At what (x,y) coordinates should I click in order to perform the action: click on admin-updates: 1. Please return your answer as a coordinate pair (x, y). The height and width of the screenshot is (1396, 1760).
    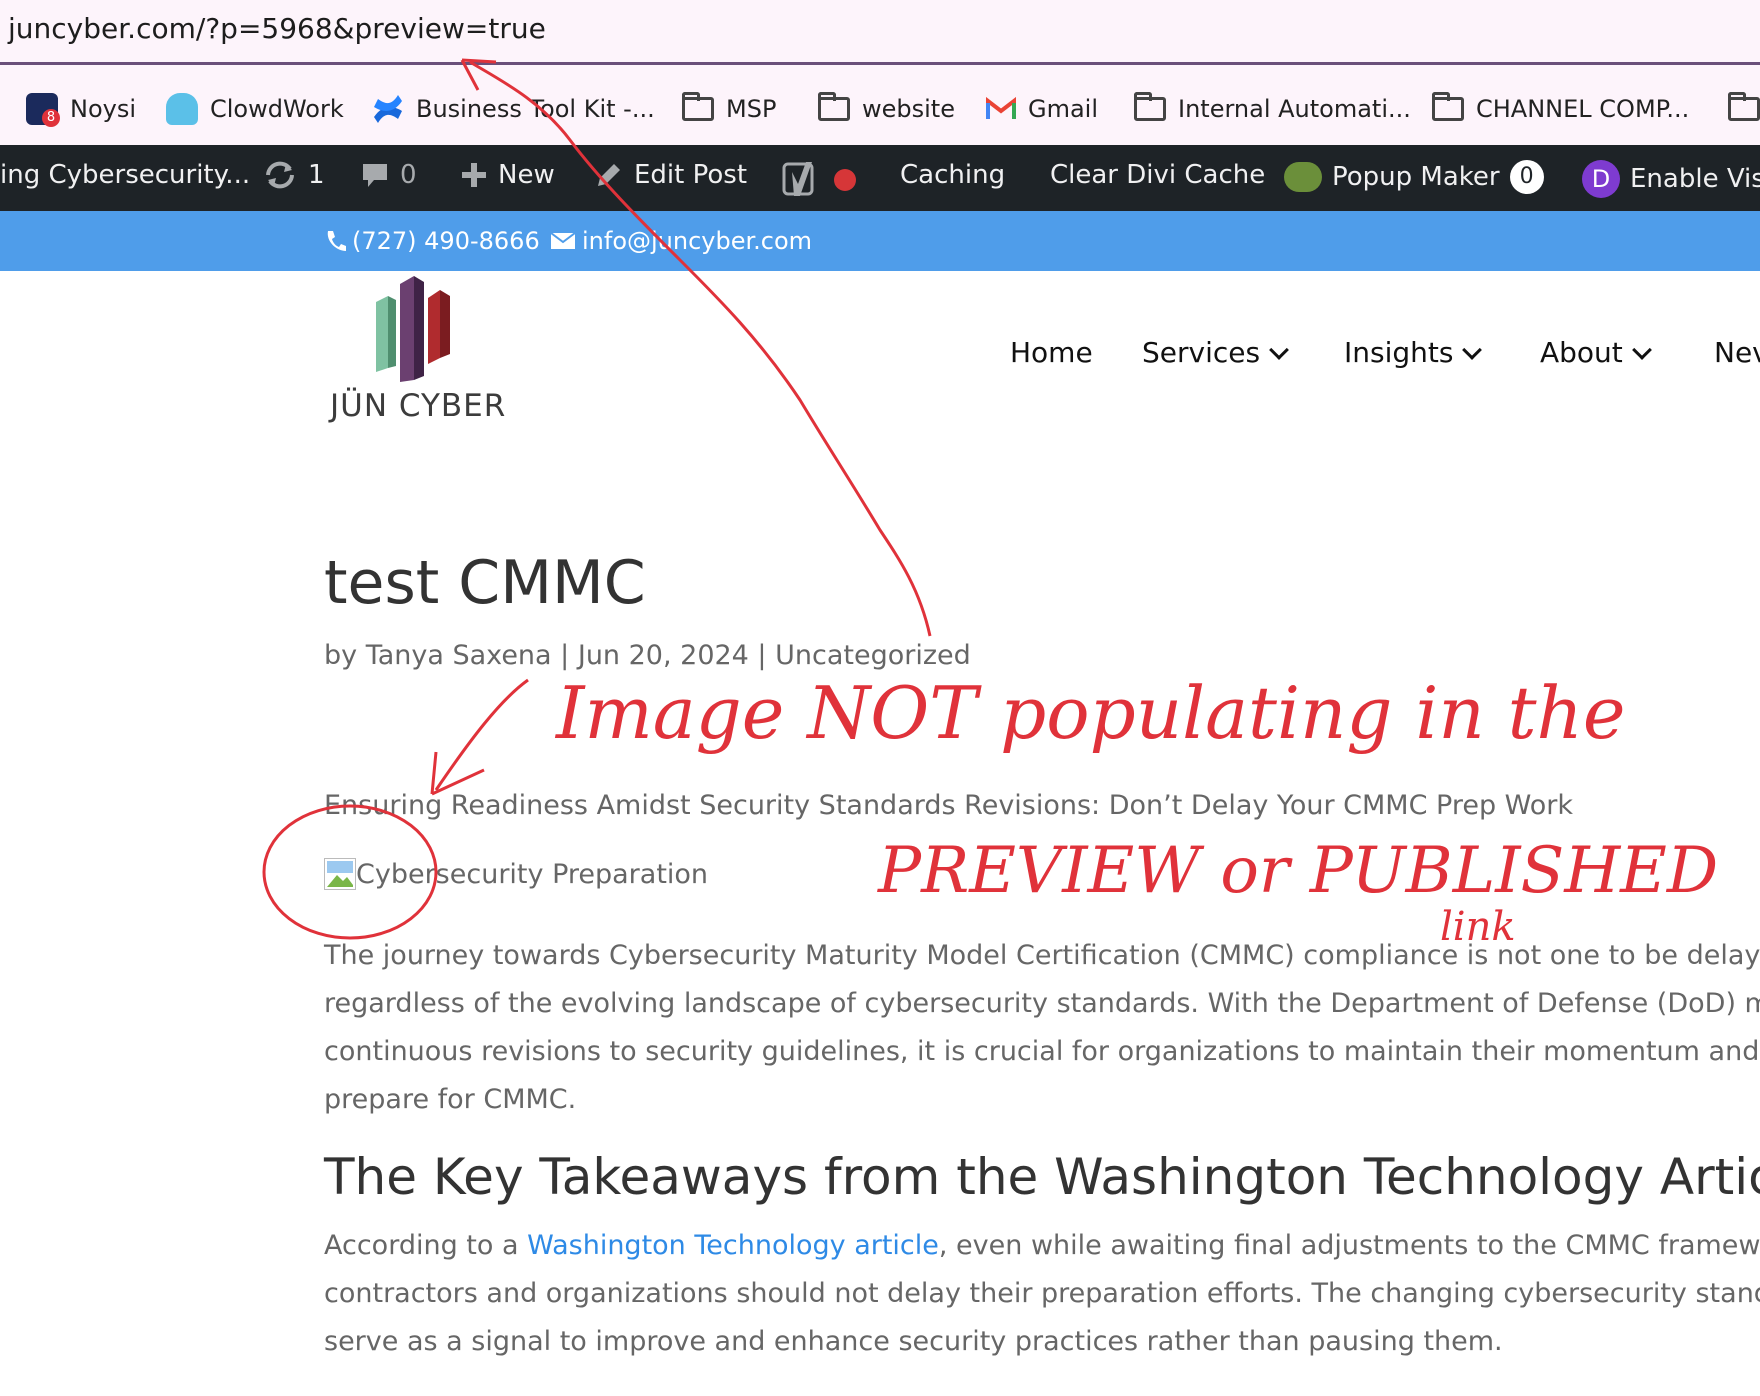
    Looking at the image, I should click on (293, 175).